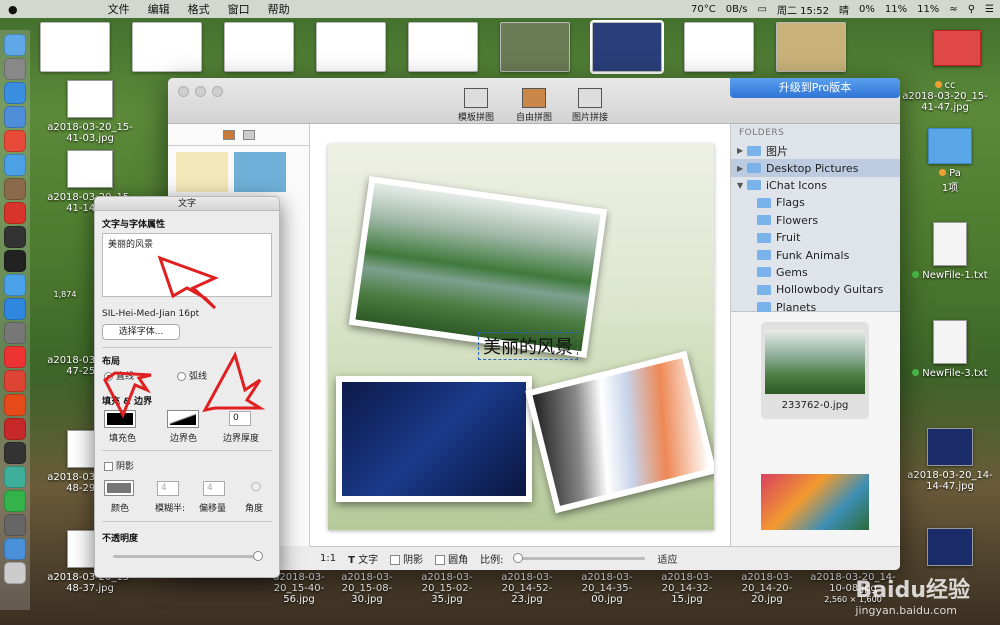  I want to click on desktop-folder, so click(956, 50).